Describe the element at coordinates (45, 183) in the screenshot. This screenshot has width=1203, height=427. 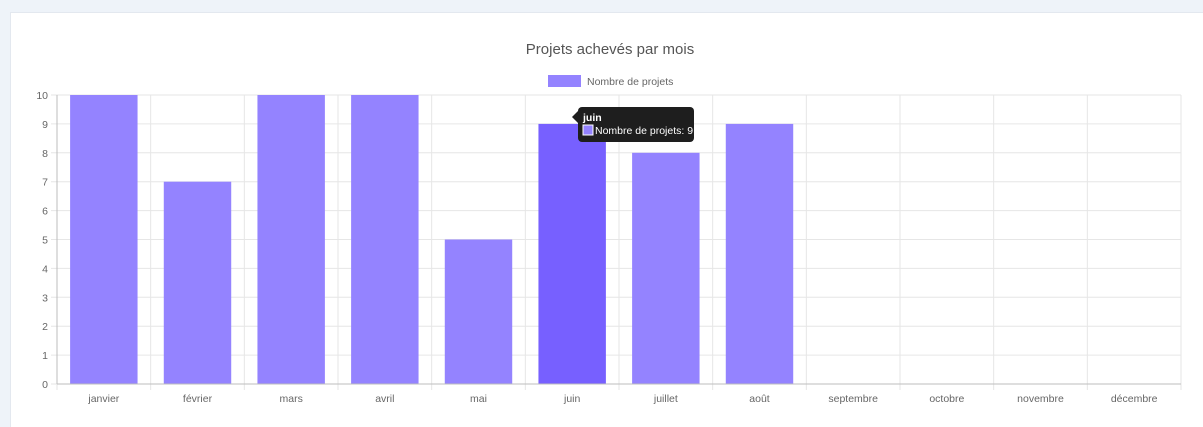
I see `y-tick-label: 7` at that location.